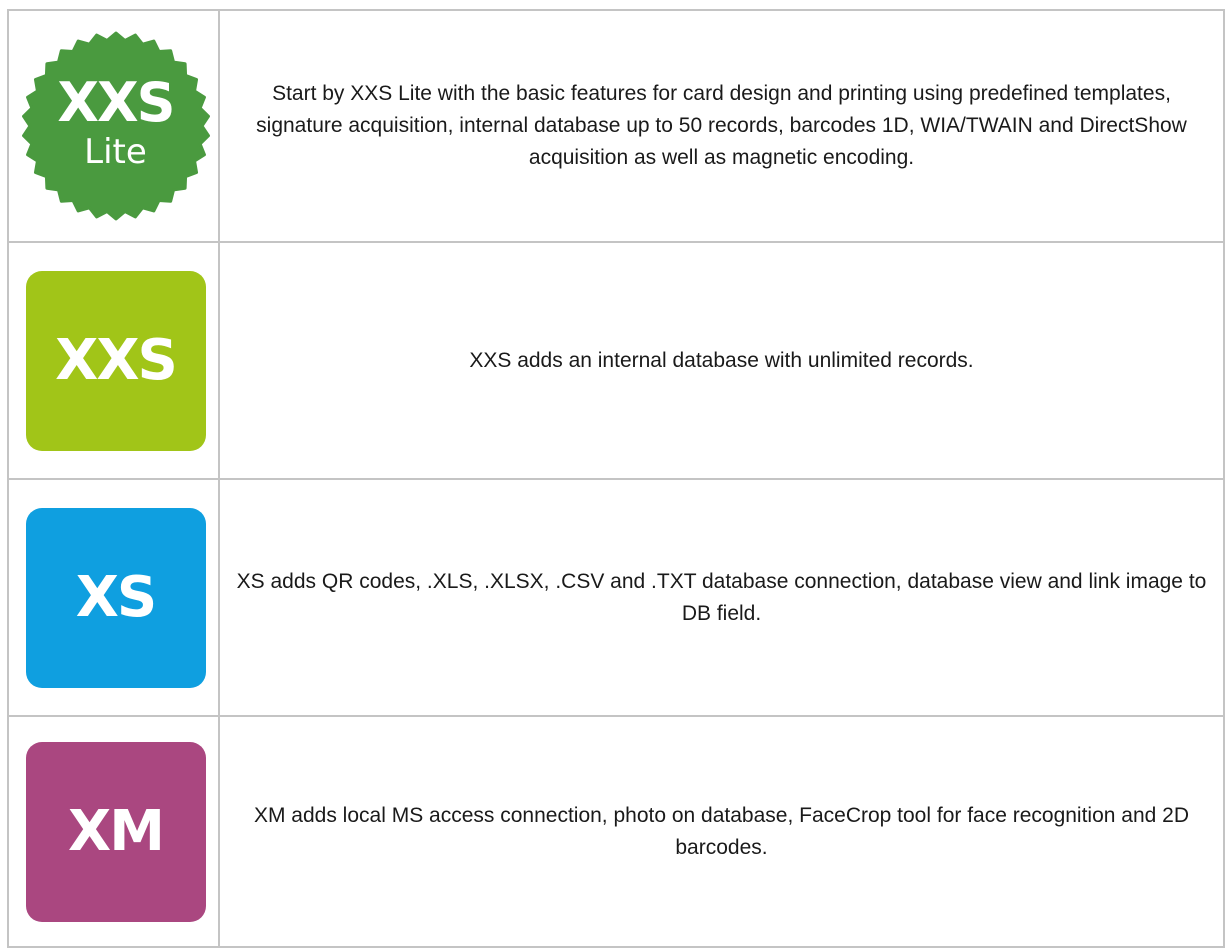 The image size is (1225, 952). Describe the element at coordinates (116, 102) in the screenshot. I see `badge-main-text: XXS` at that location.